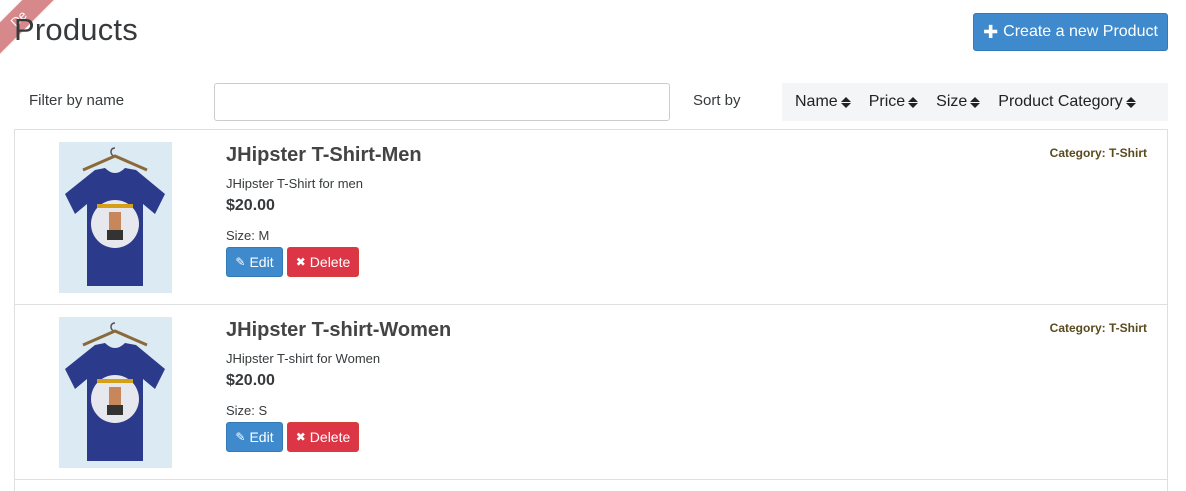 This screenshot has height=491, width=1186. What do you see at coordinates (442, 102) in the screenshot?
I see `filter-name-input` at bounding box center [442, 102].